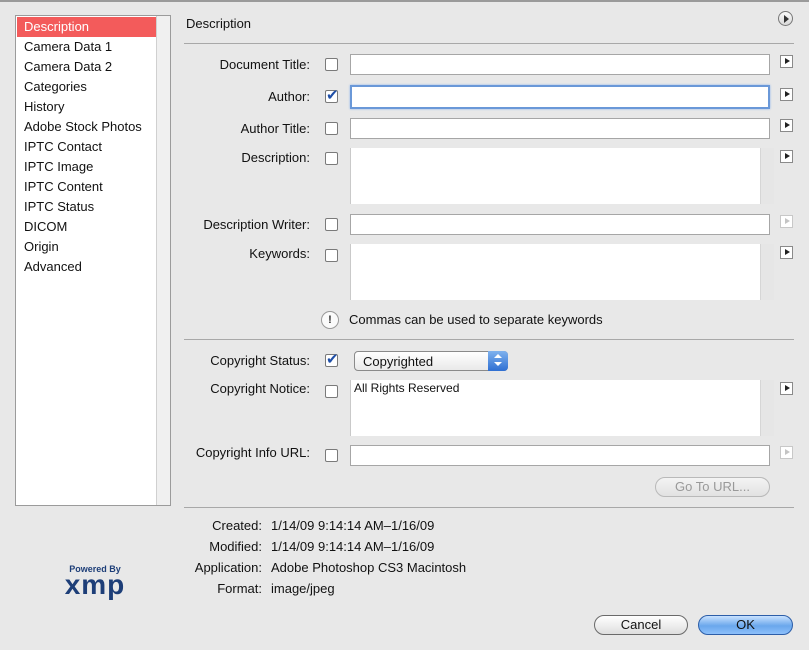 The height and width of the screenshot is (650, 809). I want to click on description-scrollbar, so click(767, 176).